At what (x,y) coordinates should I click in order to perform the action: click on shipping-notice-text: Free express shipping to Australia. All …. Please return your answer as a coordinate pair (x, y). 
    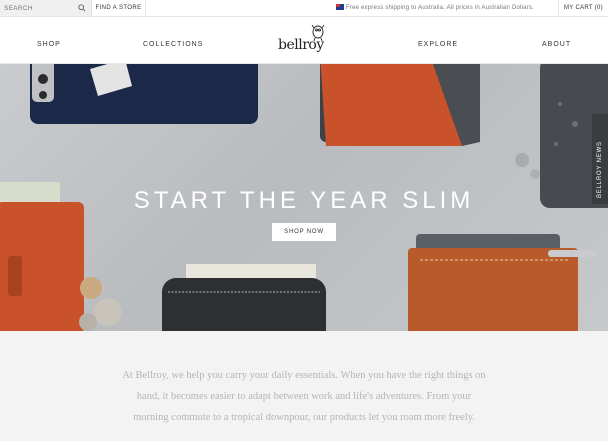
    Looking at the image, I should click on (440, 8).